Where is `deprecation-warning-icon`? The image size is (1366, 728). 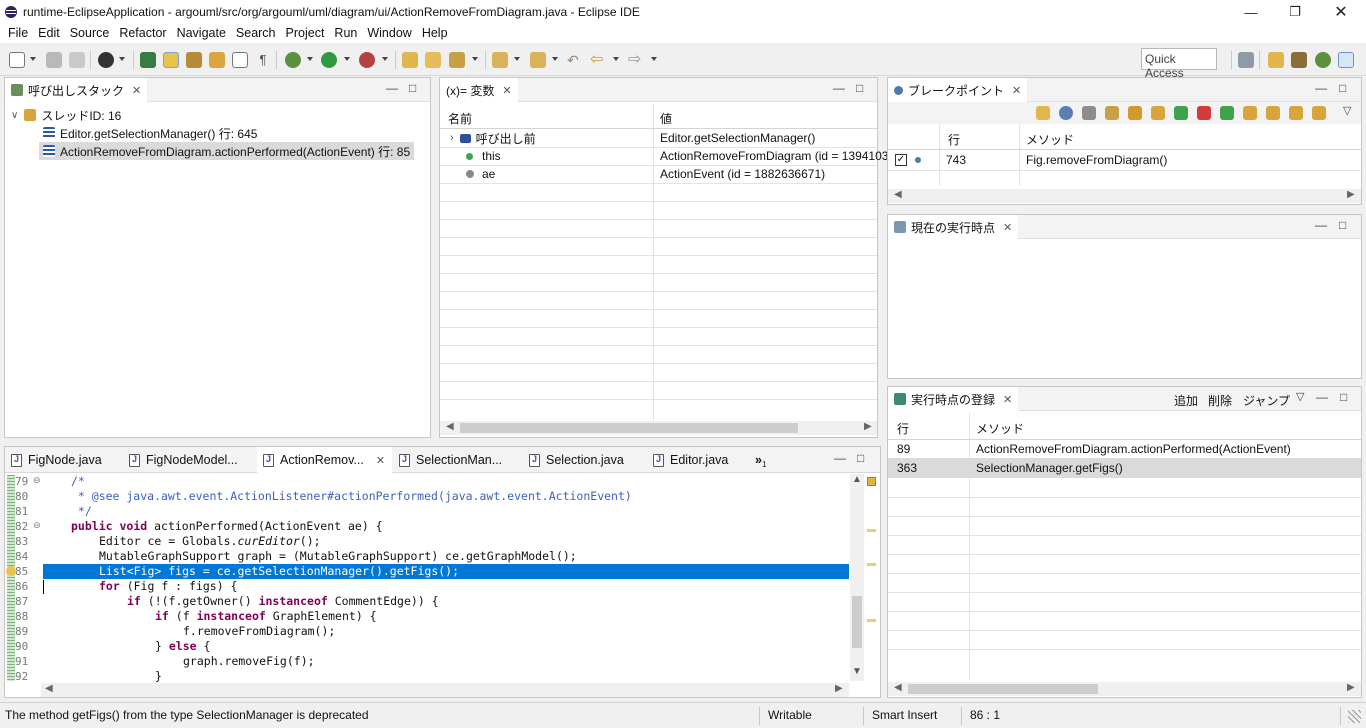
deprecation-warning-icon is located at coordinates (11, 571).